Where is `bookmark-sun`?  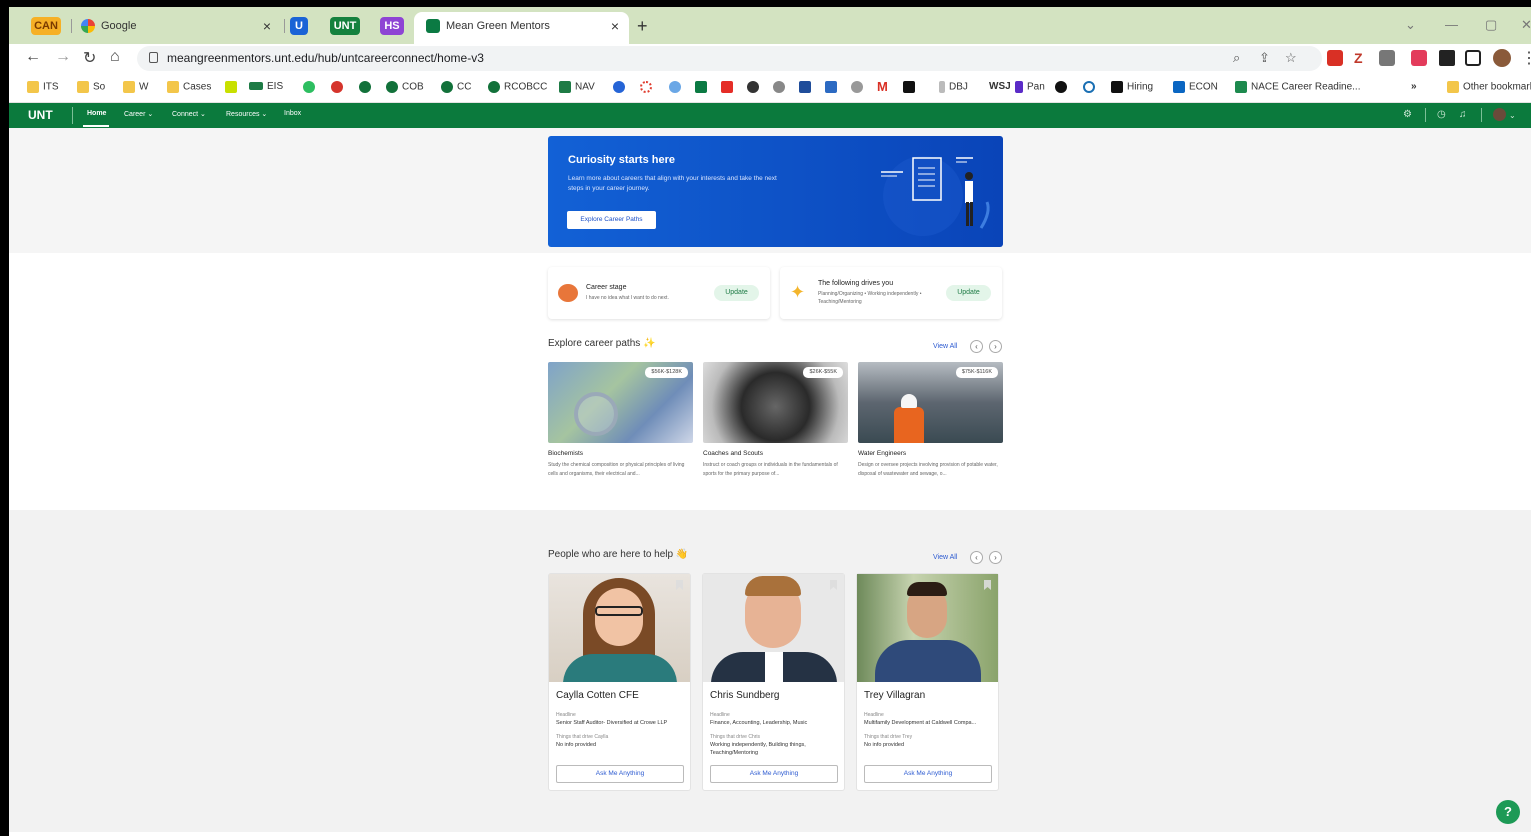 bookmark-sun is located at coordinates (677, 87).